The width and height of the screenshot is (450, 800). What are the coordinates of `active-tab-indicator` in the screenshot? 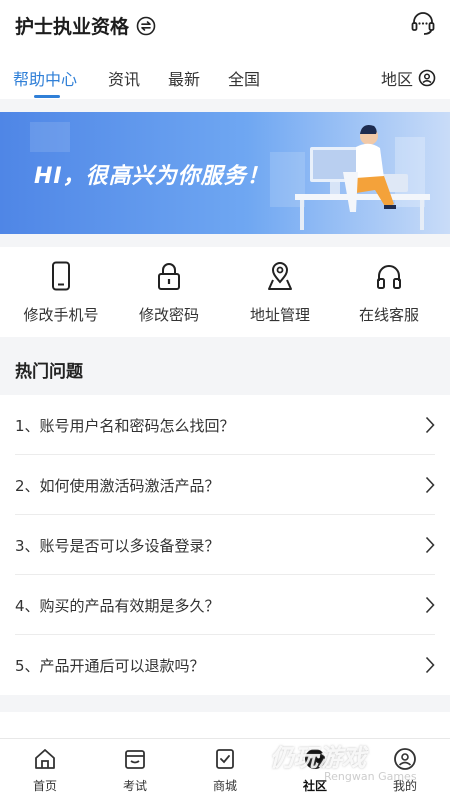 It's located at (47, 96).